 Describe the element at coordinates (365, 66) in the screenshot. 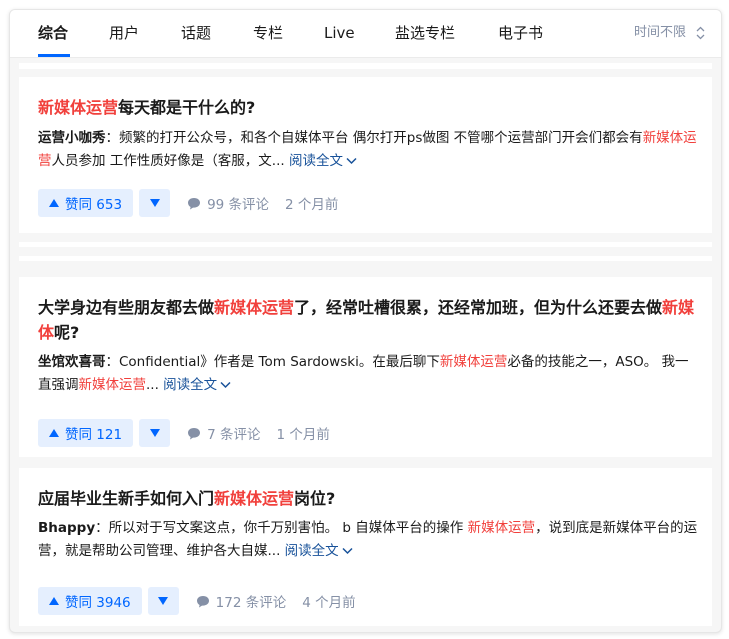

I see `previous-card-edge` at that location.